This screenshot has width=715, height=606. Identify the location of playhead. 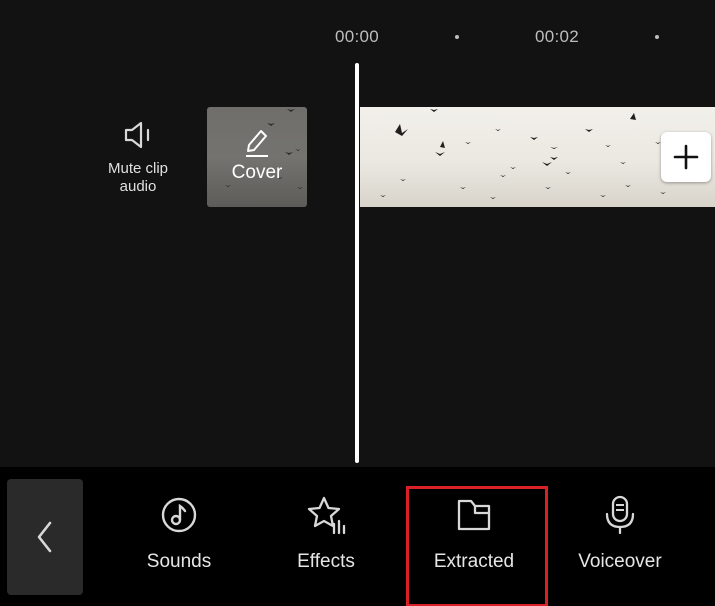
(357, 263).